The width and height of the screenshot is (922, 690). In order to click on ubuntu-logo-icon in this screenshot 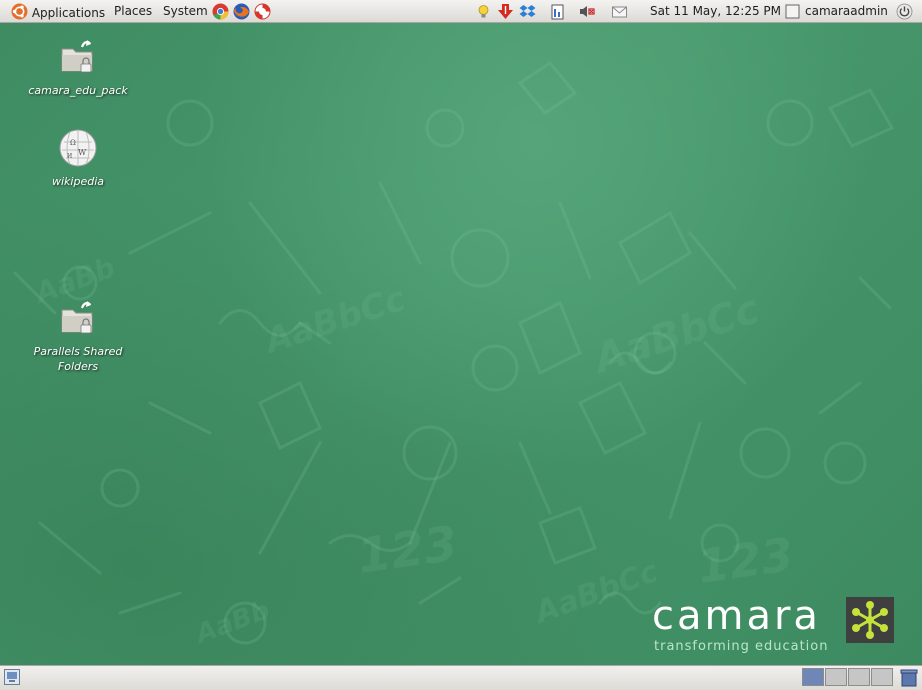, I will do `click(19, 11)`.